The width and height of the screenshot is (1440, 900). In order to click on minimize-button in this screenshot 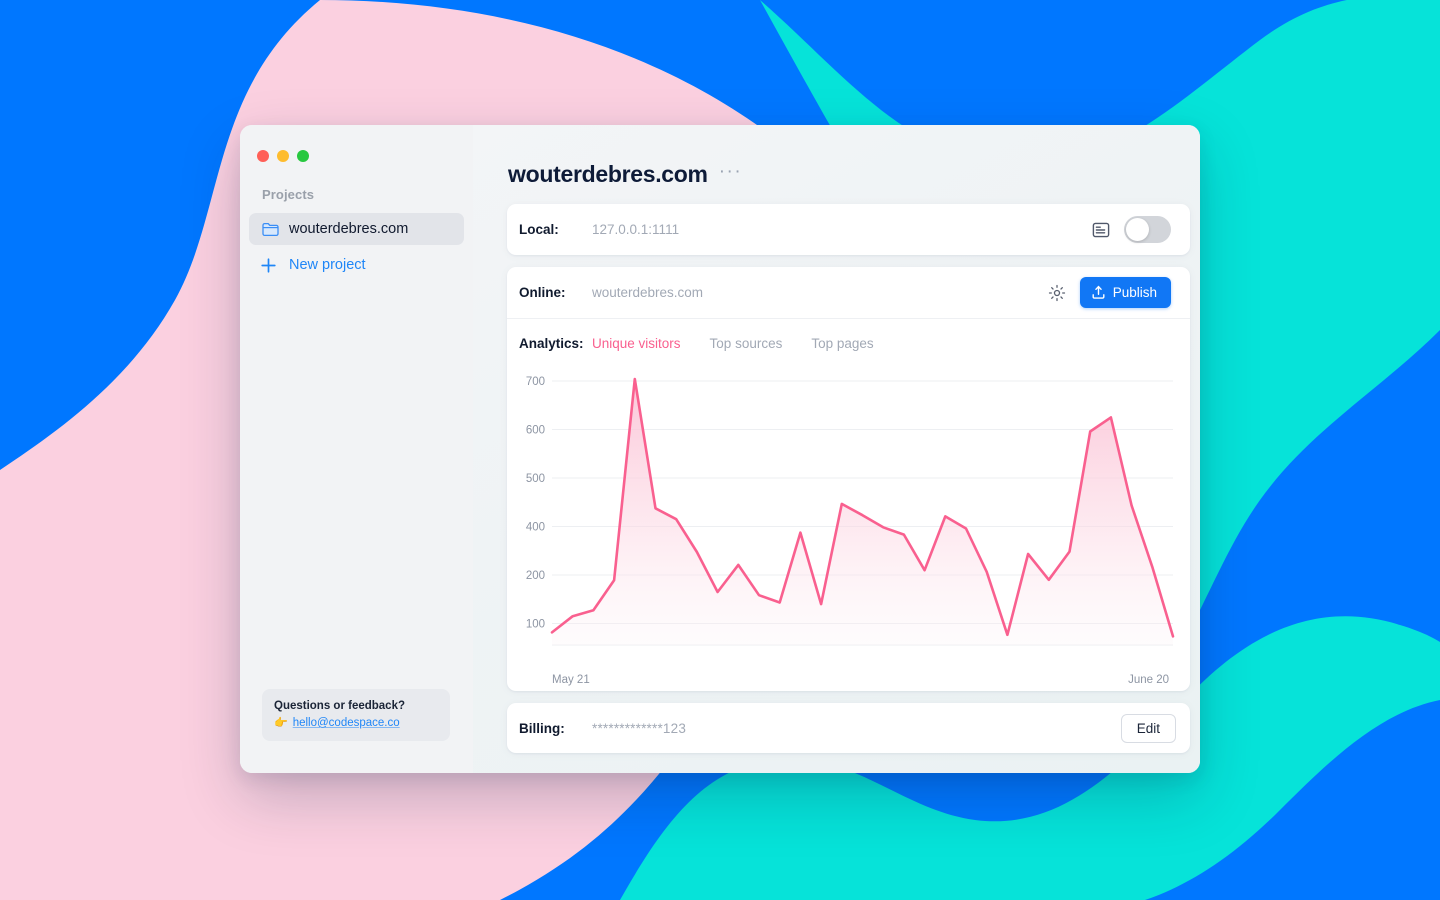, I will do `click(283, 156)`.